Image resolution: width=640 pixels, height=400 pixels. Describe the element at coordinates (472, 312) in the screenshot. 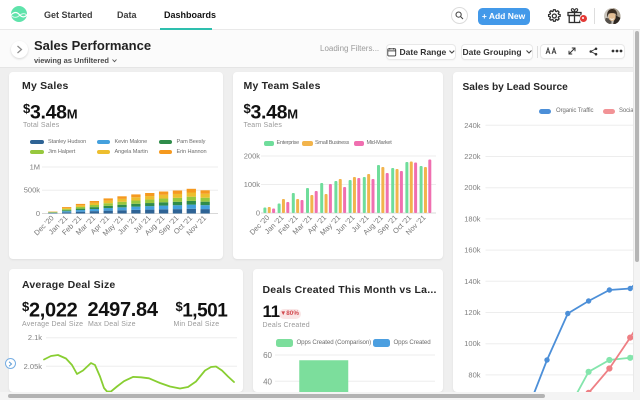

I see `svg-text: 120k` at that location.